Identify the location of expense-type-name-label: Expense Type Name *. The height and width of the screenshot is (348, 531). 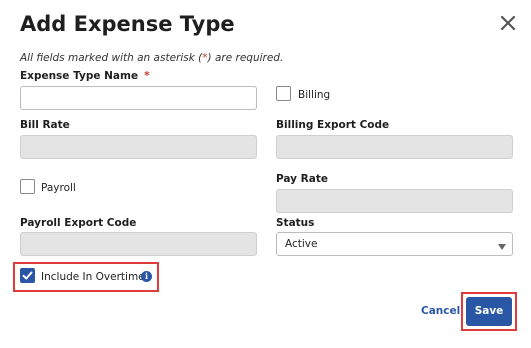
(85, 76).